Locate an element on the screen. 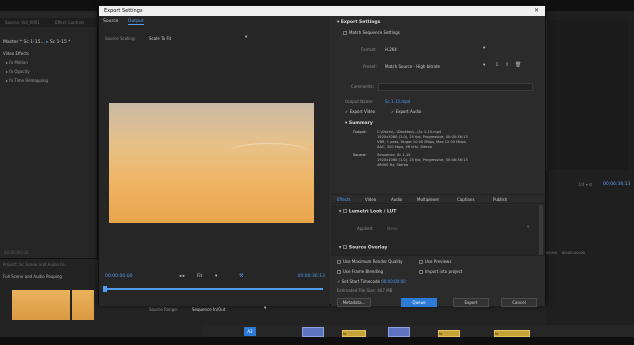  summary-output-label: Output: is located at coordinates (360, 132).